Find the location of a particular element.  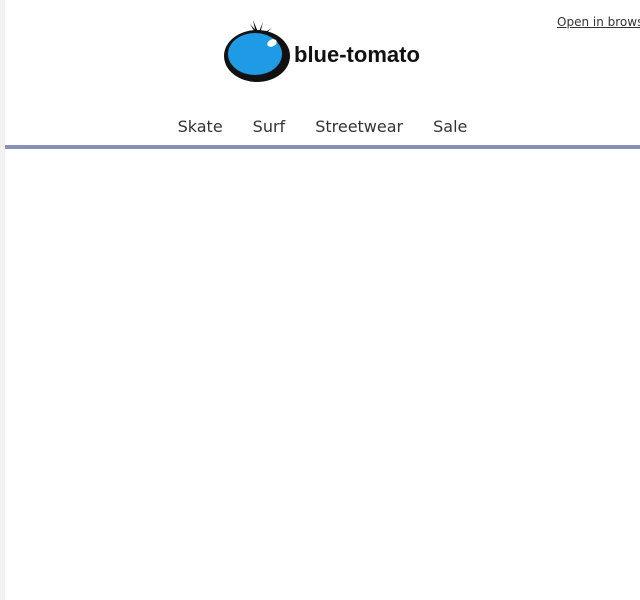

nav-item-sale: Sale is located at coordinates (450, 128).